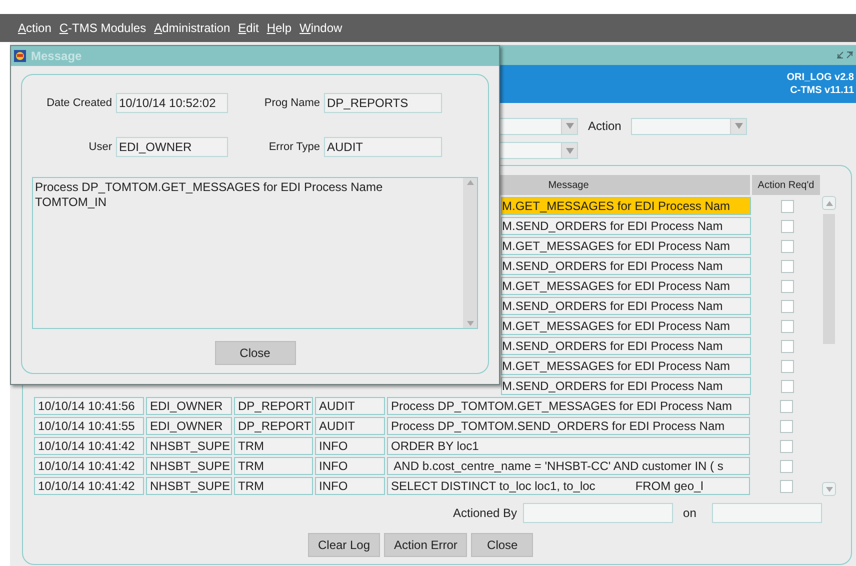 The height and width of the screenshot is (566, 856). Describe the element at coordinates (172, 147) in the screenshot. I see `text-field: EDI_OWNER` at that location.